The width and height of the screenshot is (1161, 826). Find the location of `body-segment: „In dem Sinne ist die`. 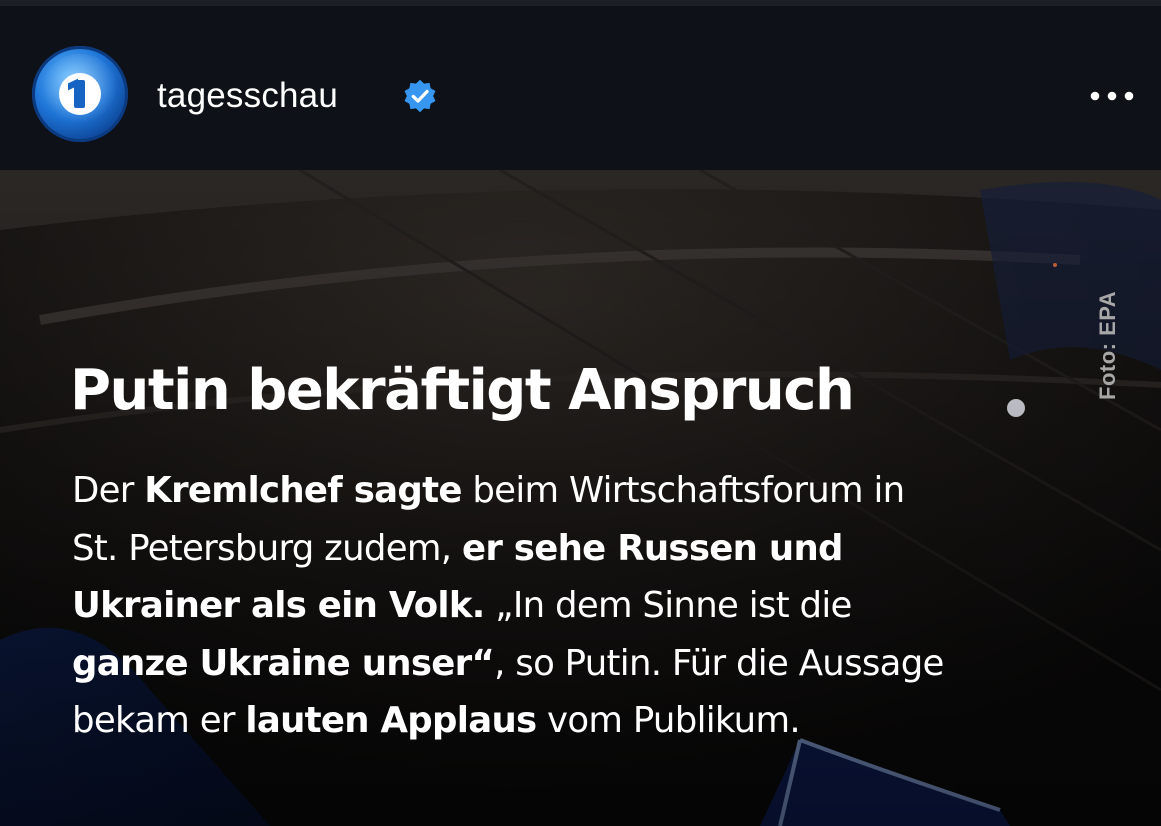

body-segment: „In dem Sinne ist die is located at coordinates (668, 605).